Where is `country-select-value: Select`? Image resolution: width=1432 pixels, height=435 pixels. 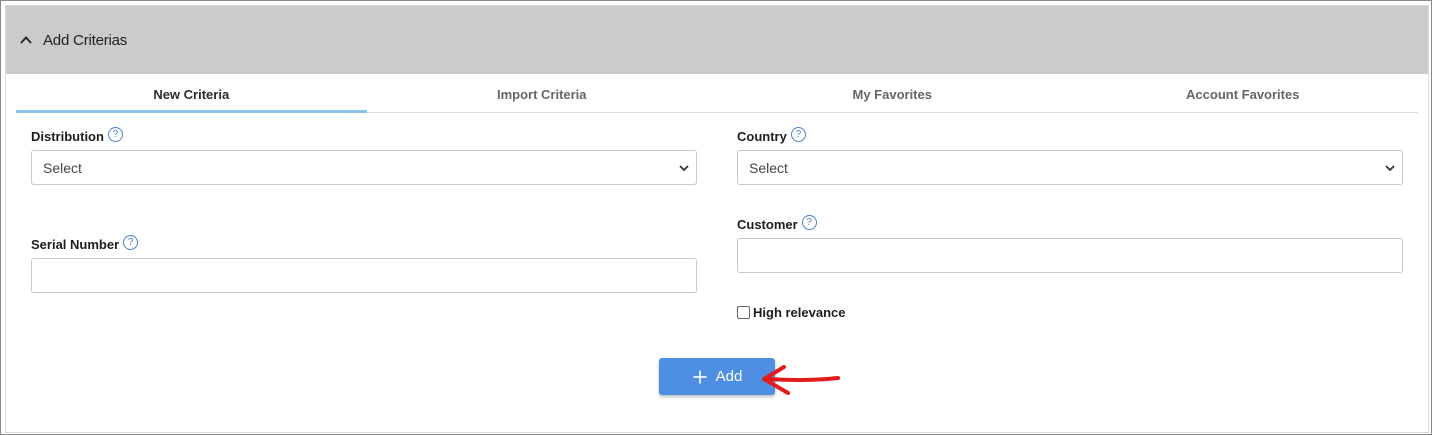
country-select-value: Select is located at coordinates (768, 167).